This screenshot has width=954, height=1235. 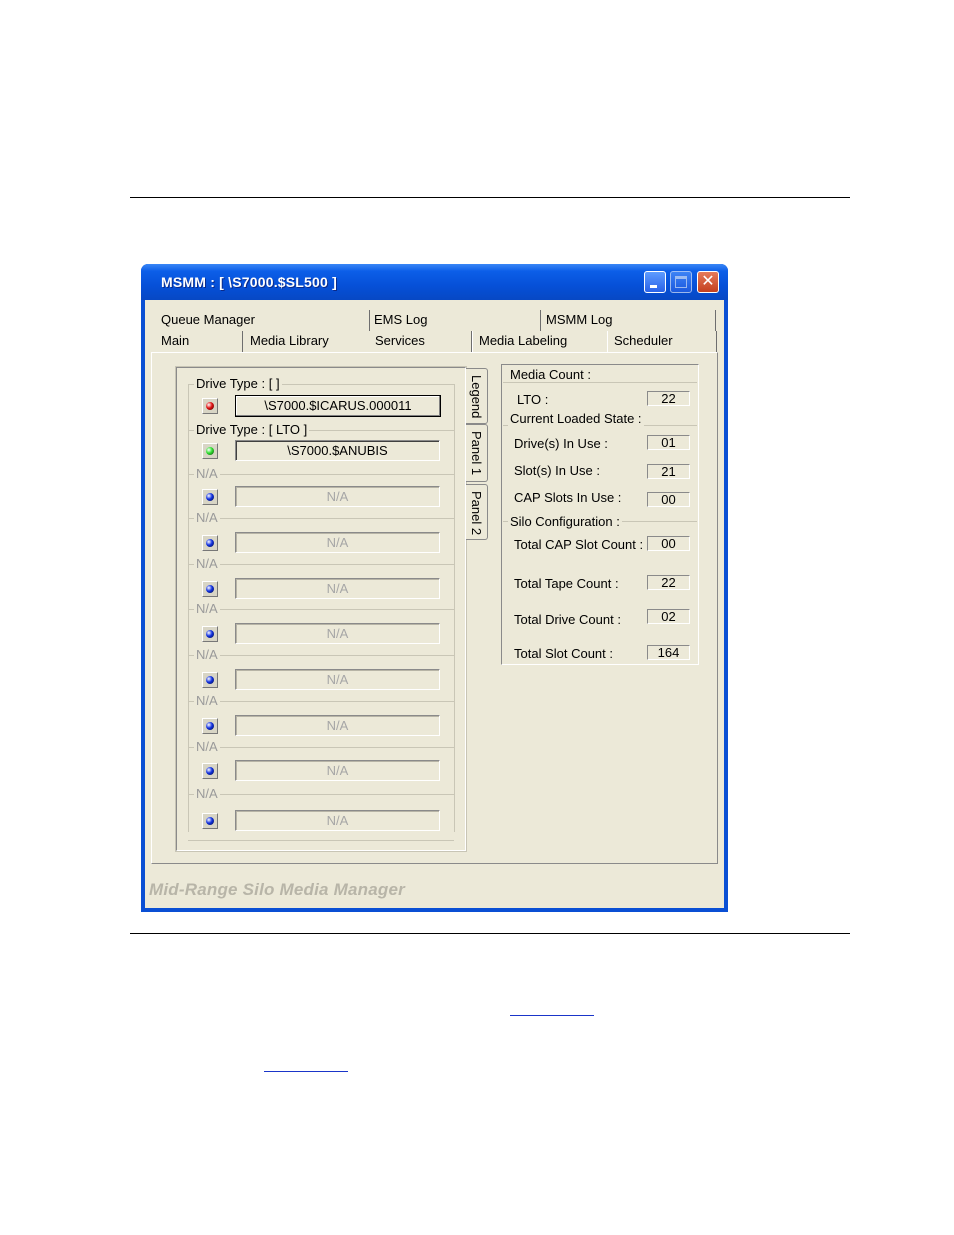 I want to click on side-tab-panel-2: Panel 2, so click(x=477, y=512).